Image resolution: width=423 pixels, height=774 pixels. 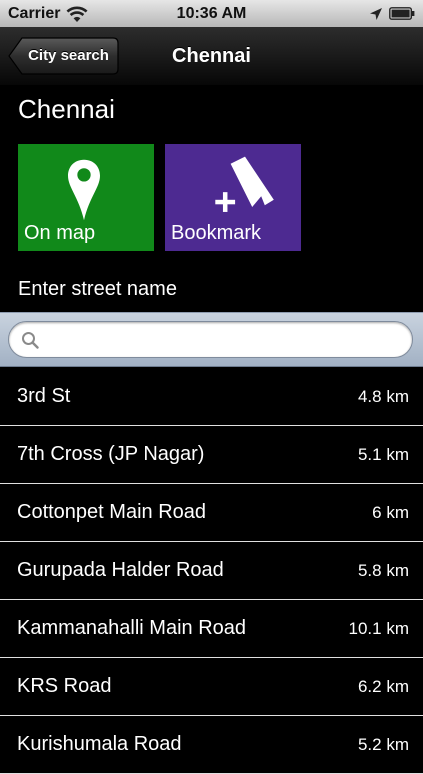 I want to click on list-item: Kurishumala Road 5.2 km, so click(x=211, y=745).